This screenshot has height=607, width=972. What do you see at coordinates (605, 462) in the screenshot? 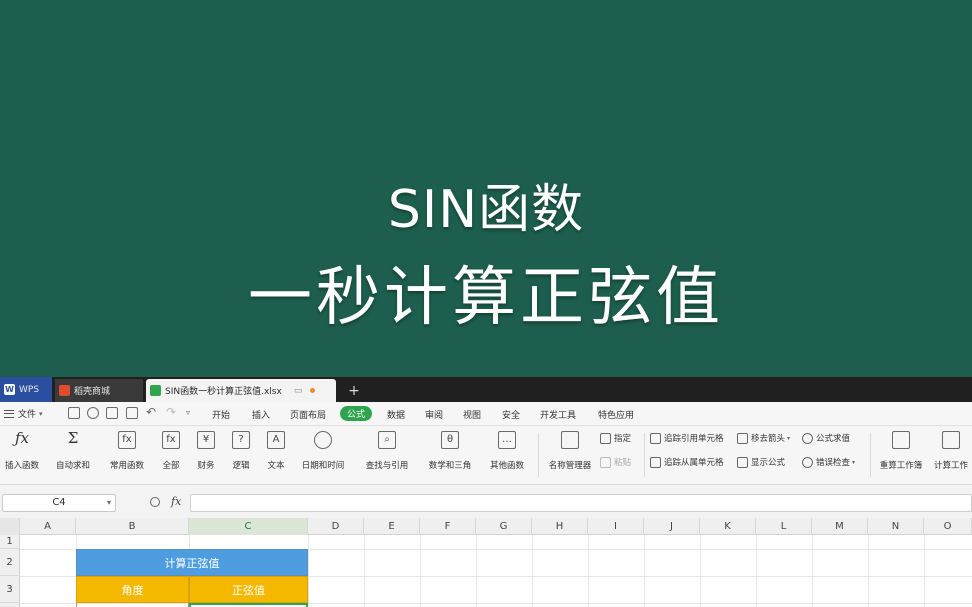
I see `paste-icon` at bounding box center [605, 462].